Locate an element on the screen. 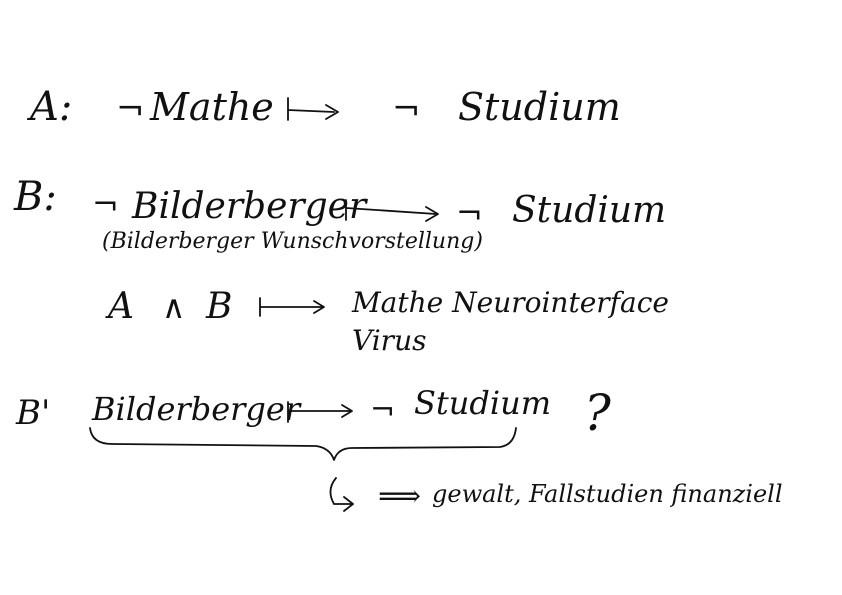 The image size is (842, 595). label-b: B: is located at coordinates (35, 197).